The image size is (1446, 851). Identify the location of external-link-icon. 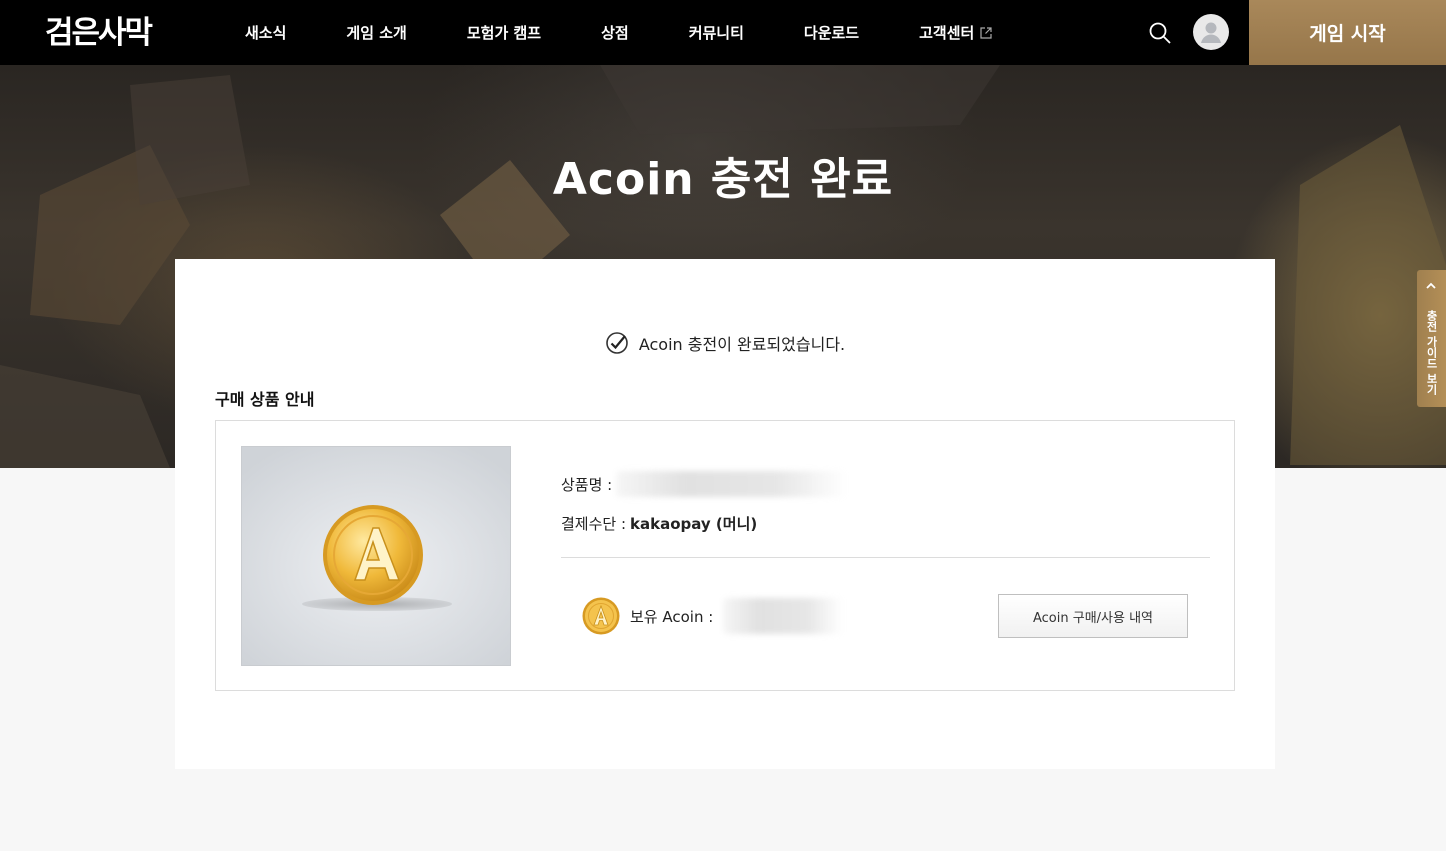
(986, 32).